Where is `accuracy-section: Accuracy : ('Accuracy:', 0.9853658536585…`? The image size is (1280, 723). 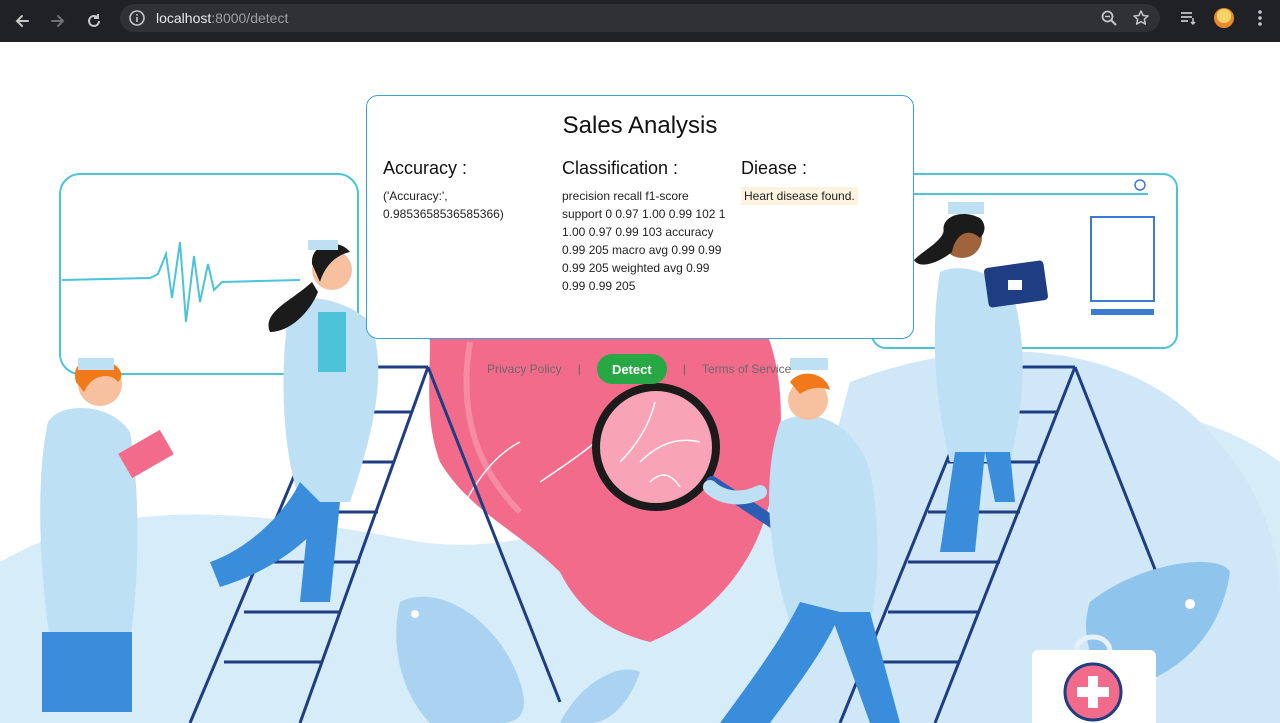 accuracy-section: Accuracy : ('Accuracy:', 0.9853658536585… is located at coordinates (463, 190).